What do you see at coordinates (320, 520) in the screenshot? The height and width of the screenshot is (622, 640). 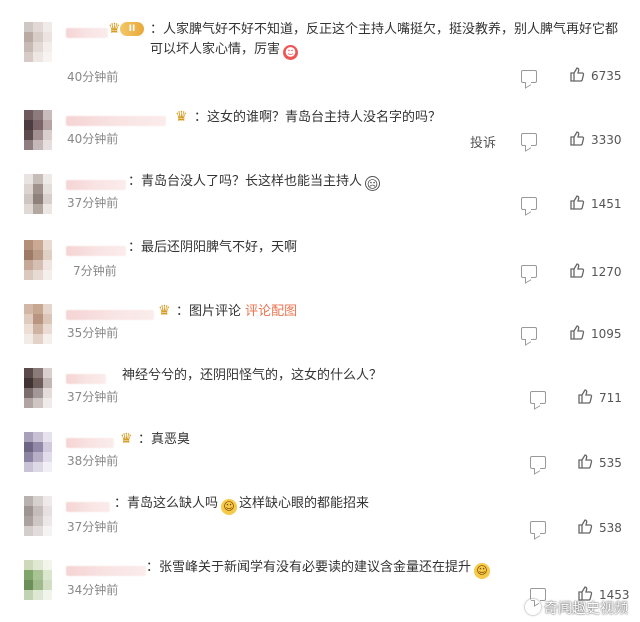 I see `comment-item: ：青岛这么缺人吗 ☺ 这样缺心眼的都能招来 37分钟前 538` at bounding box center [320, 520].